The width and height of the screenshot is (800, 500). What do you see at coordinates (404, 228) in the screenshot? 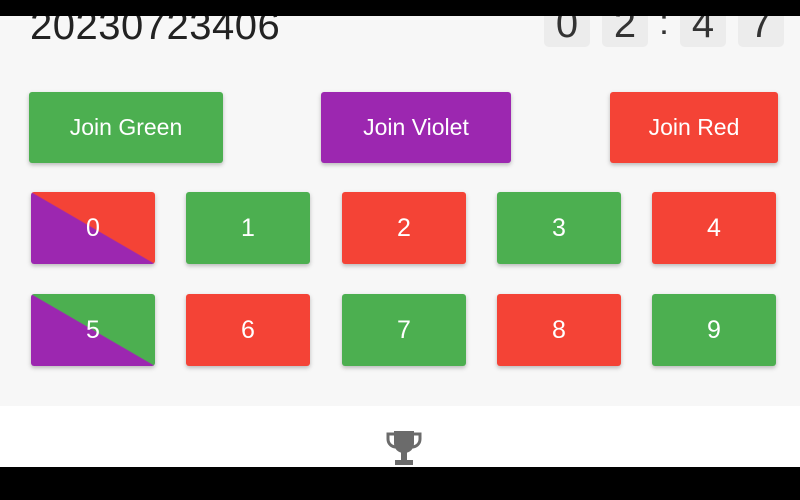
I see `number-button-2: 2` at bounding box center [404, 228].